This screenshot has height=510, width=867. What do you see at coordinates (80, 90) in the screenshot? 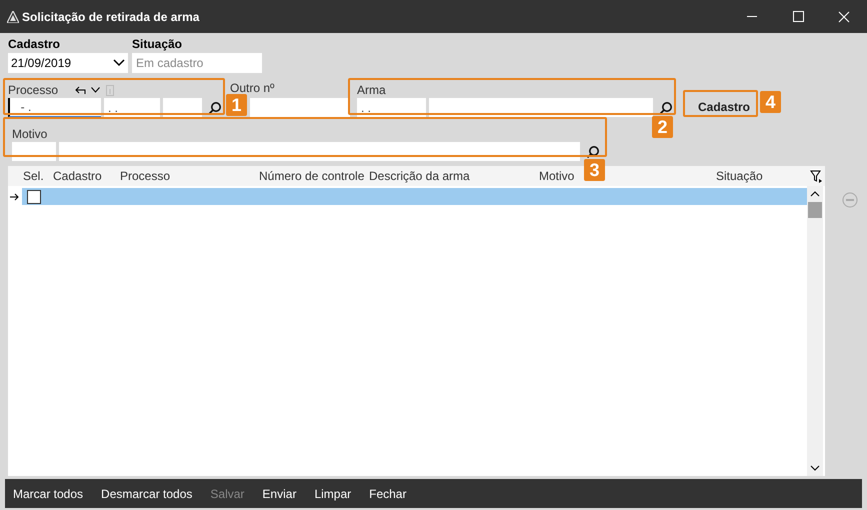
I see `undo-arrow-icon` at bounding box center [80, 90].